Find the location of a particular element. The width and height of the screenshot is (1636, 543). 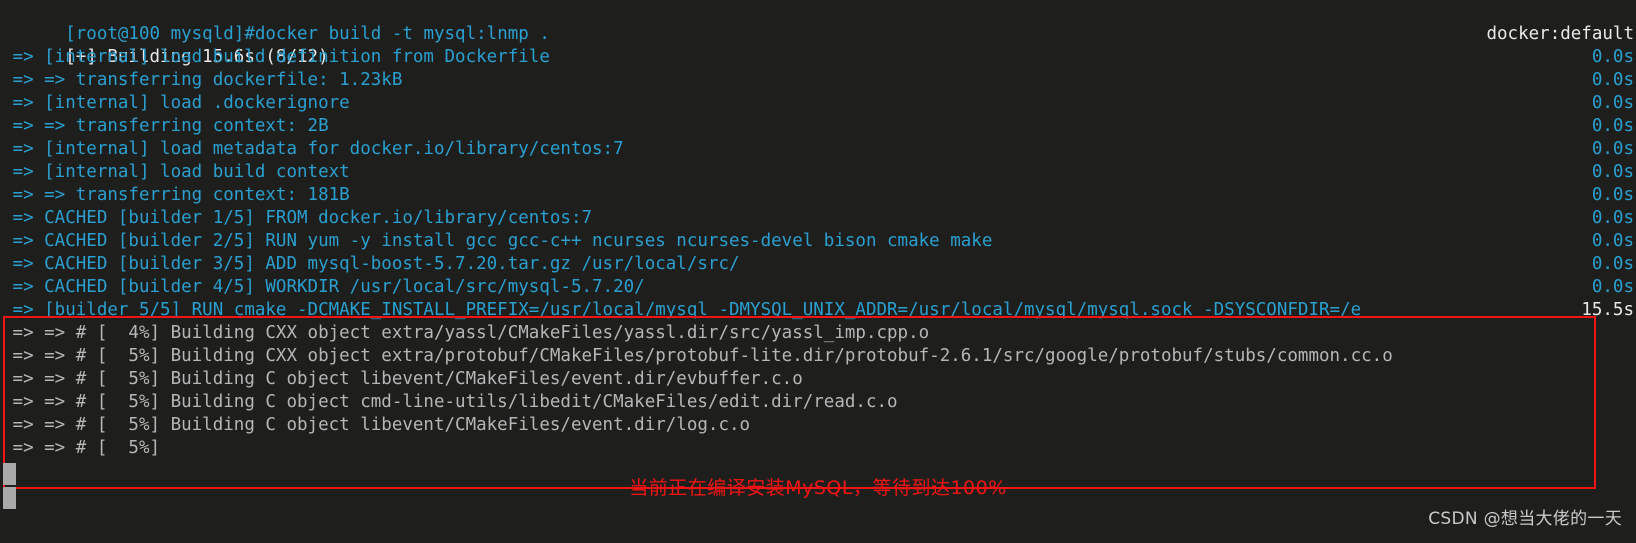

build-step-text: => [internal] load build context is located at coordinates (176, 172).